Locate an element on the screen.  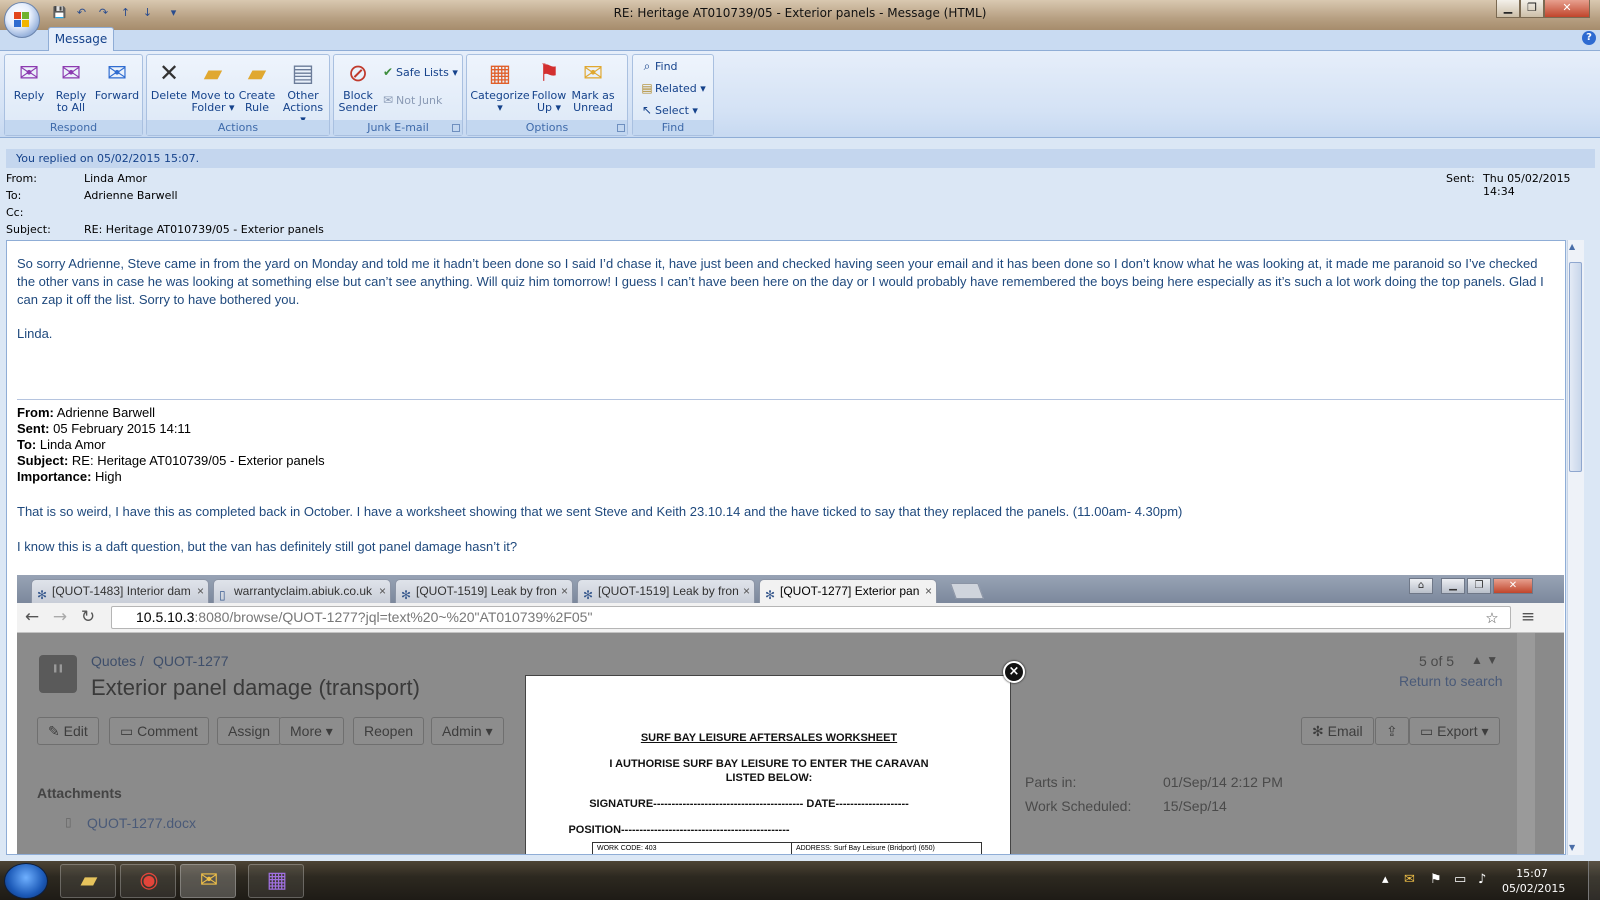
junk-dialog-launcher is located at coordinates (456, 128).